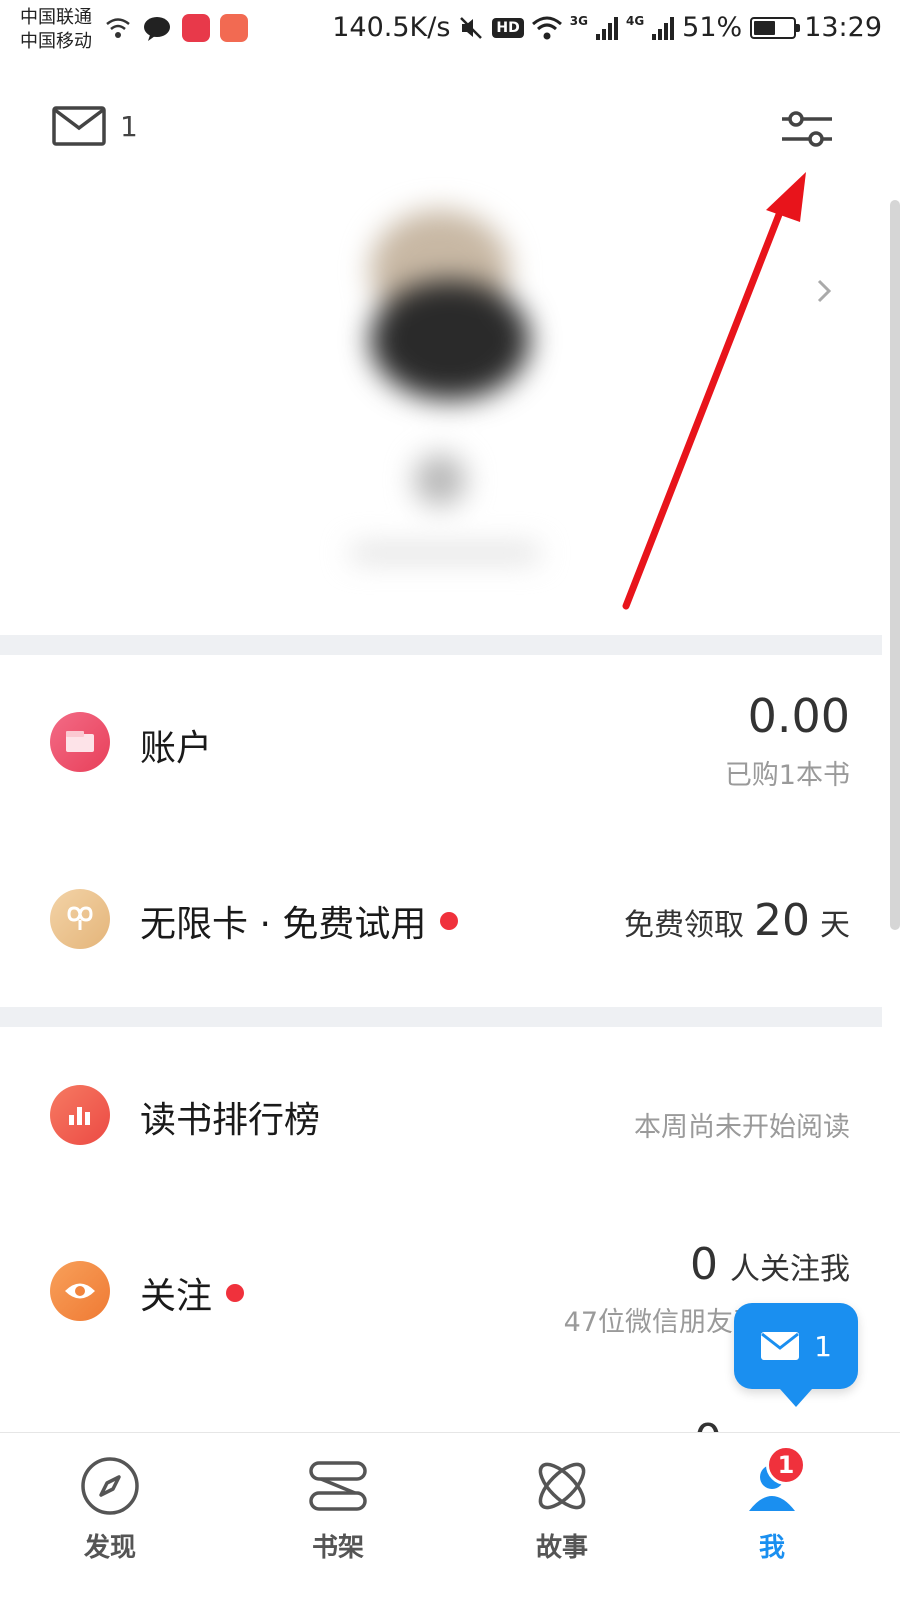 The image size is (900, 1600). What do you see at coordinates (337, 1548) in the screenshot?
I see `tab-bookshelf-label: 书架` at bounding box center [337, 1548].